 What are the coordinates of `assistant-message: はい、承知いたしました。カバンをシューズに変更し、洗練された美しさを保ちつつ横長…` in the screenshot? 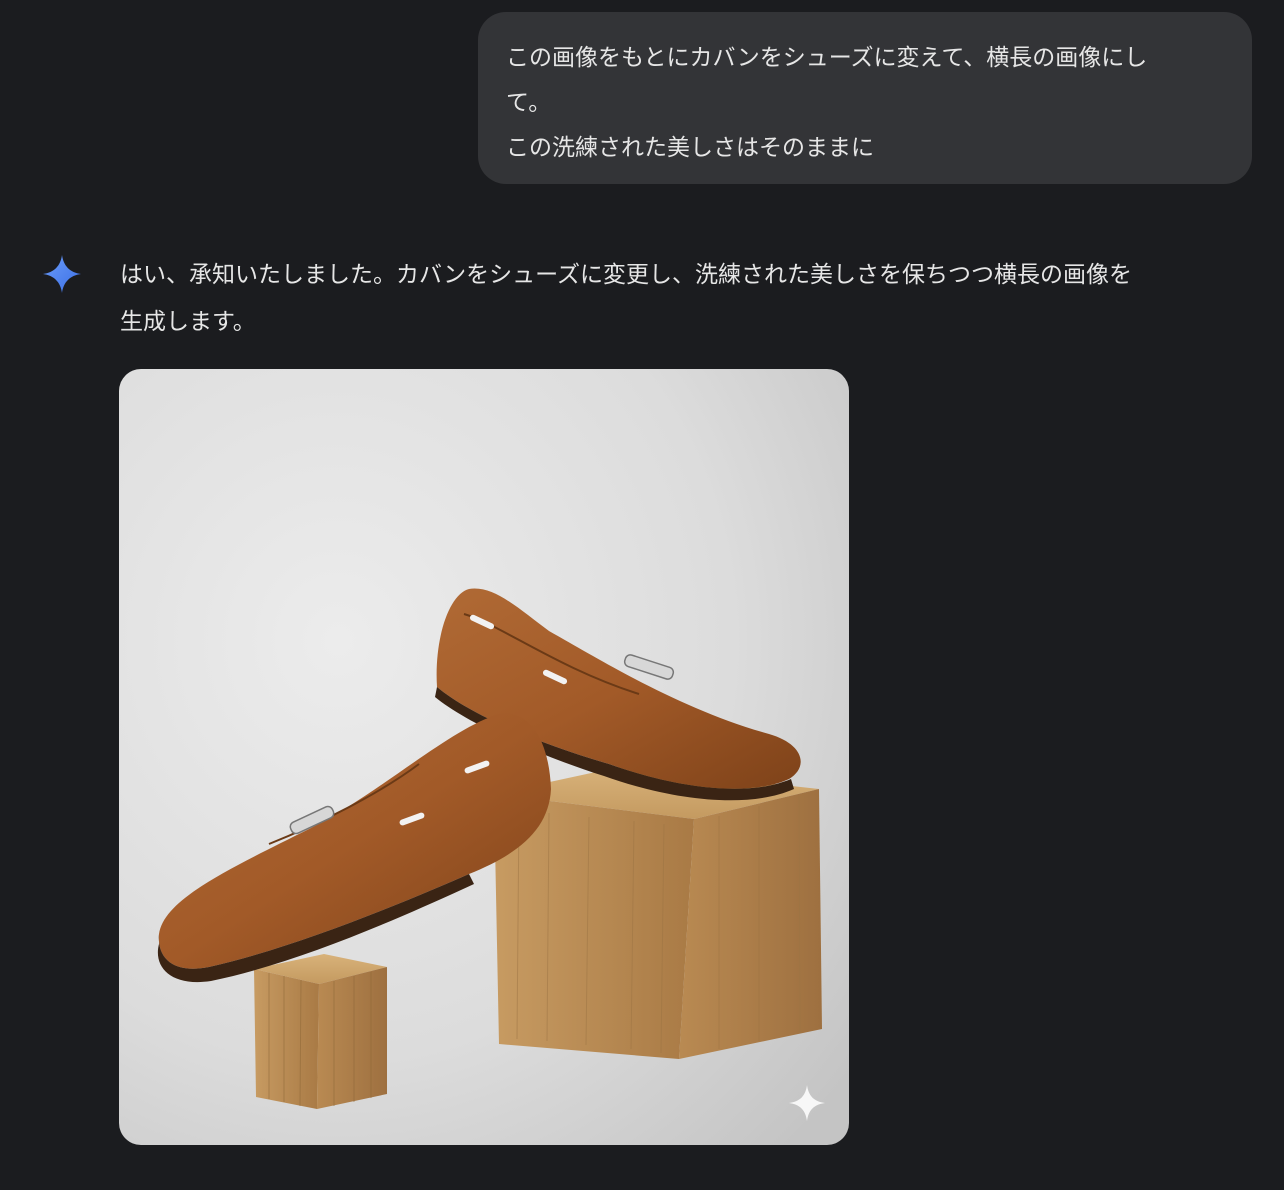 It's located at (690, 299).